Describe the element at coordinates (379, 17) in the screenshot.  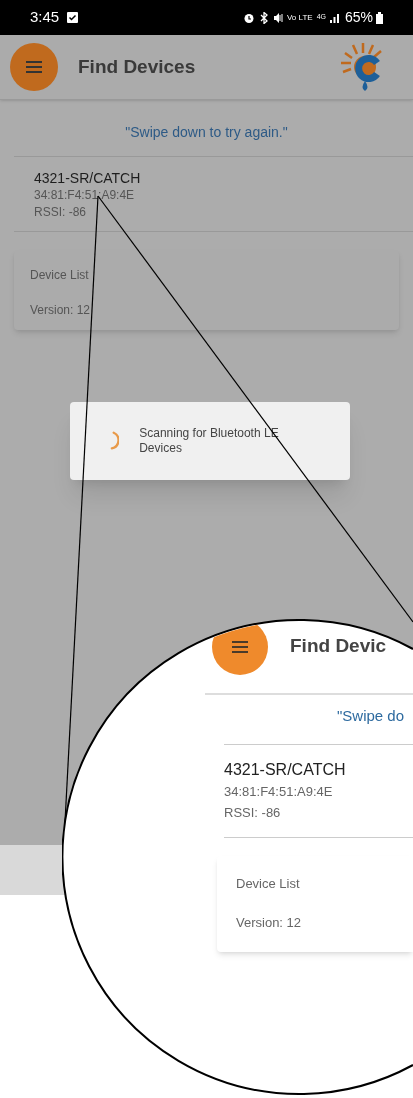
I see `battery-icon` at that location.